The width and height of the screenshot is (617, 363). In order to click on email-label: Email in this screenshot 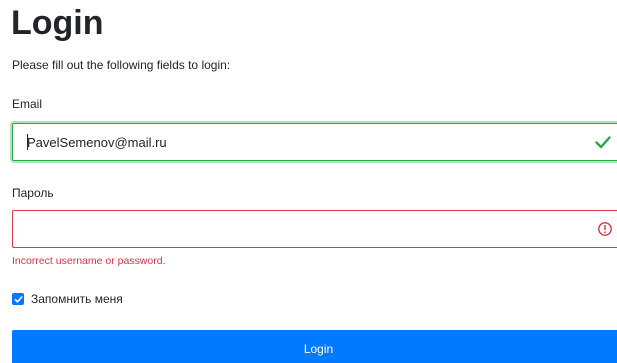, I will do `click(27, 104)`.